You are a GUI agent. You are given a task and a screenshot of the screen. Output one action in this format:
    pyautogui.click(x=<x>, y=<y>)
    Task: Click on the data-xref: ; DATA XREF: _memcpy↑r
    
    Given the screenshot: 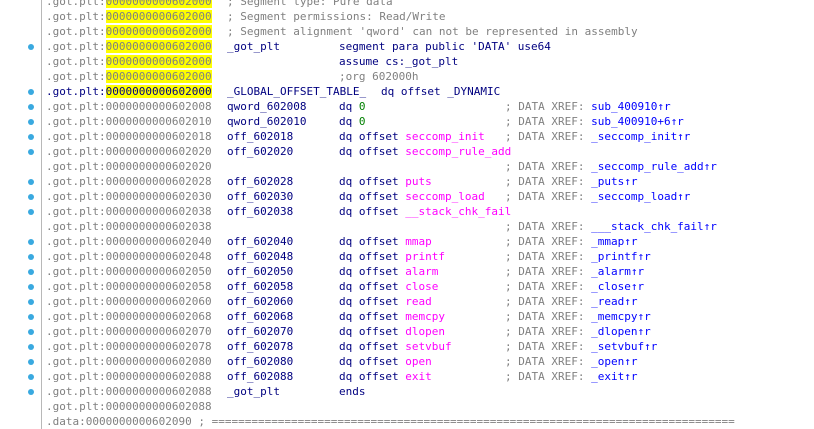 What is the action you would take?
    pyautogui.click(x=578, y=316)
    